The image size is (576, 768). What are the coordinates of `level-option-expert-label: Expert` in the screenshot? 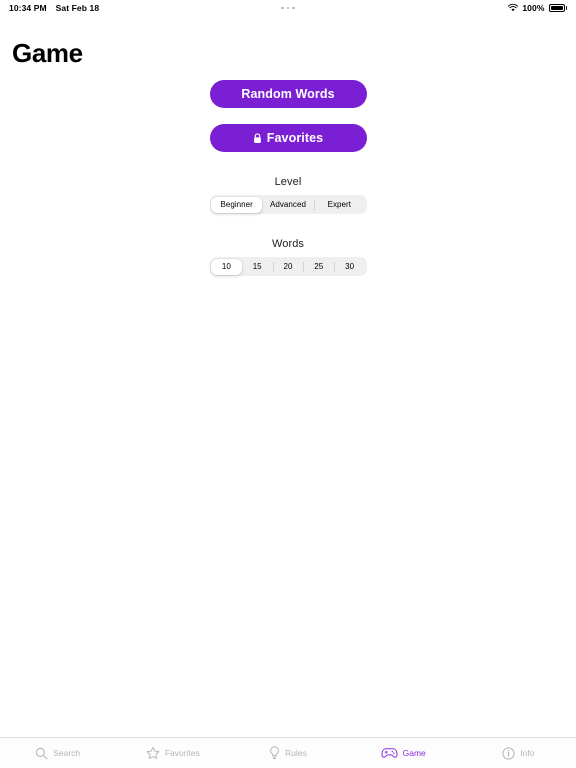 It's located at (339, 204).